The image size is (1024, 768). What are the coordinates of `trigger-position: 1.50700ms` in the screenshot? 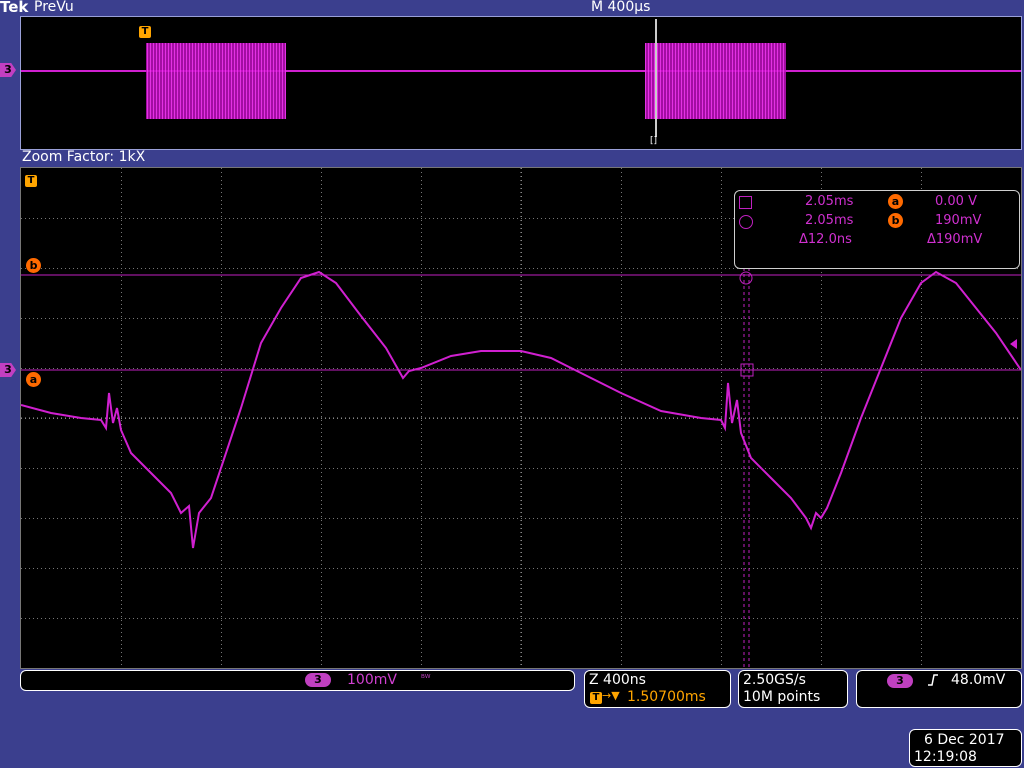 It's located at (666, 697).